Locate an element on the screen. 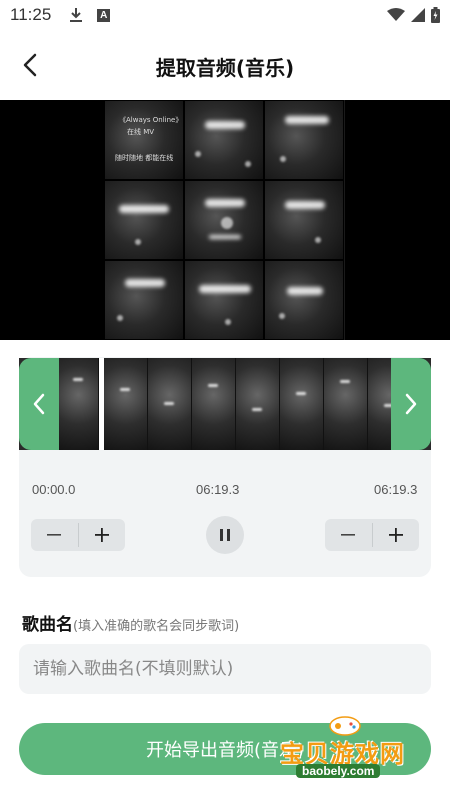 The height and width of the screenshot is (800, 450). pause-button is located at coordinates (225, 535).